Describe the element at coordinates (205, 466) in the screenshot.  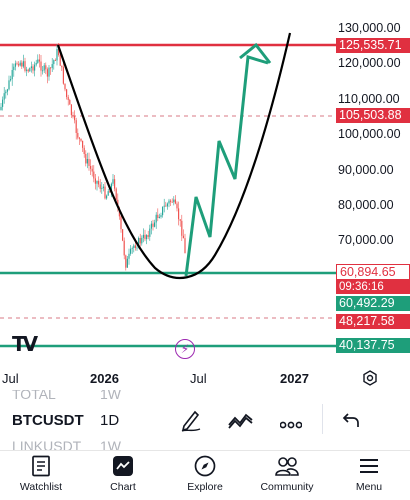
I see `compass-icon` at that location.